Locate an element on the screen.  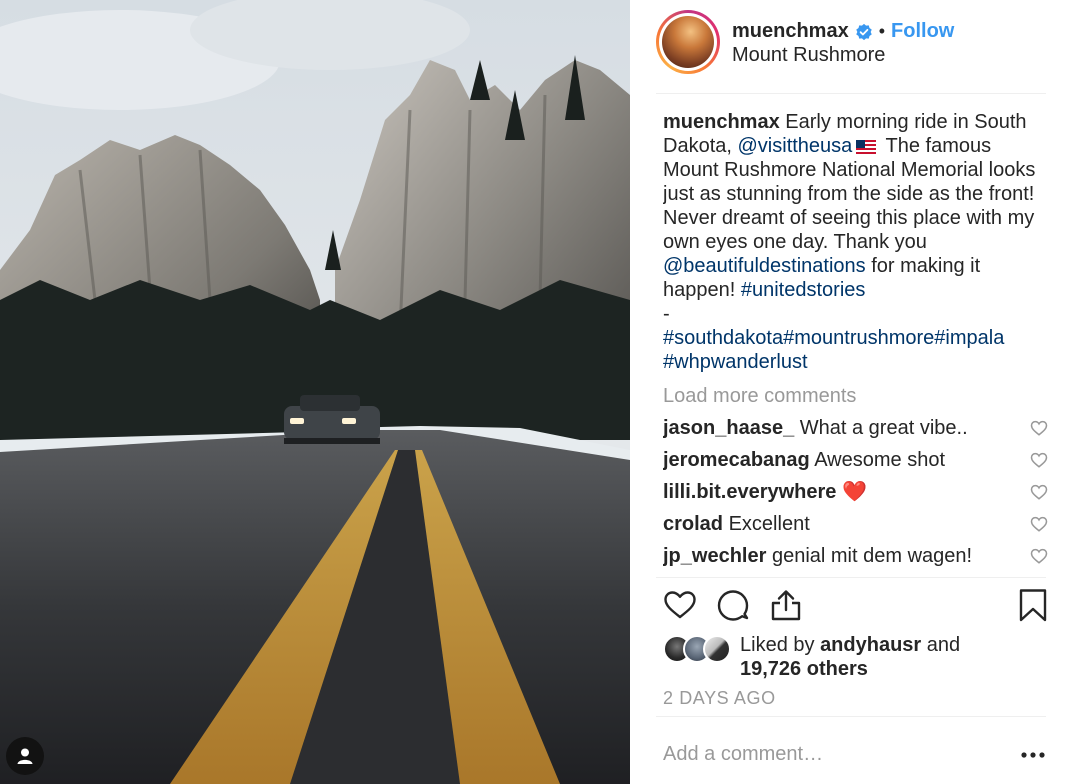
author-username: muenchmax is located at coordinates (790, 31).